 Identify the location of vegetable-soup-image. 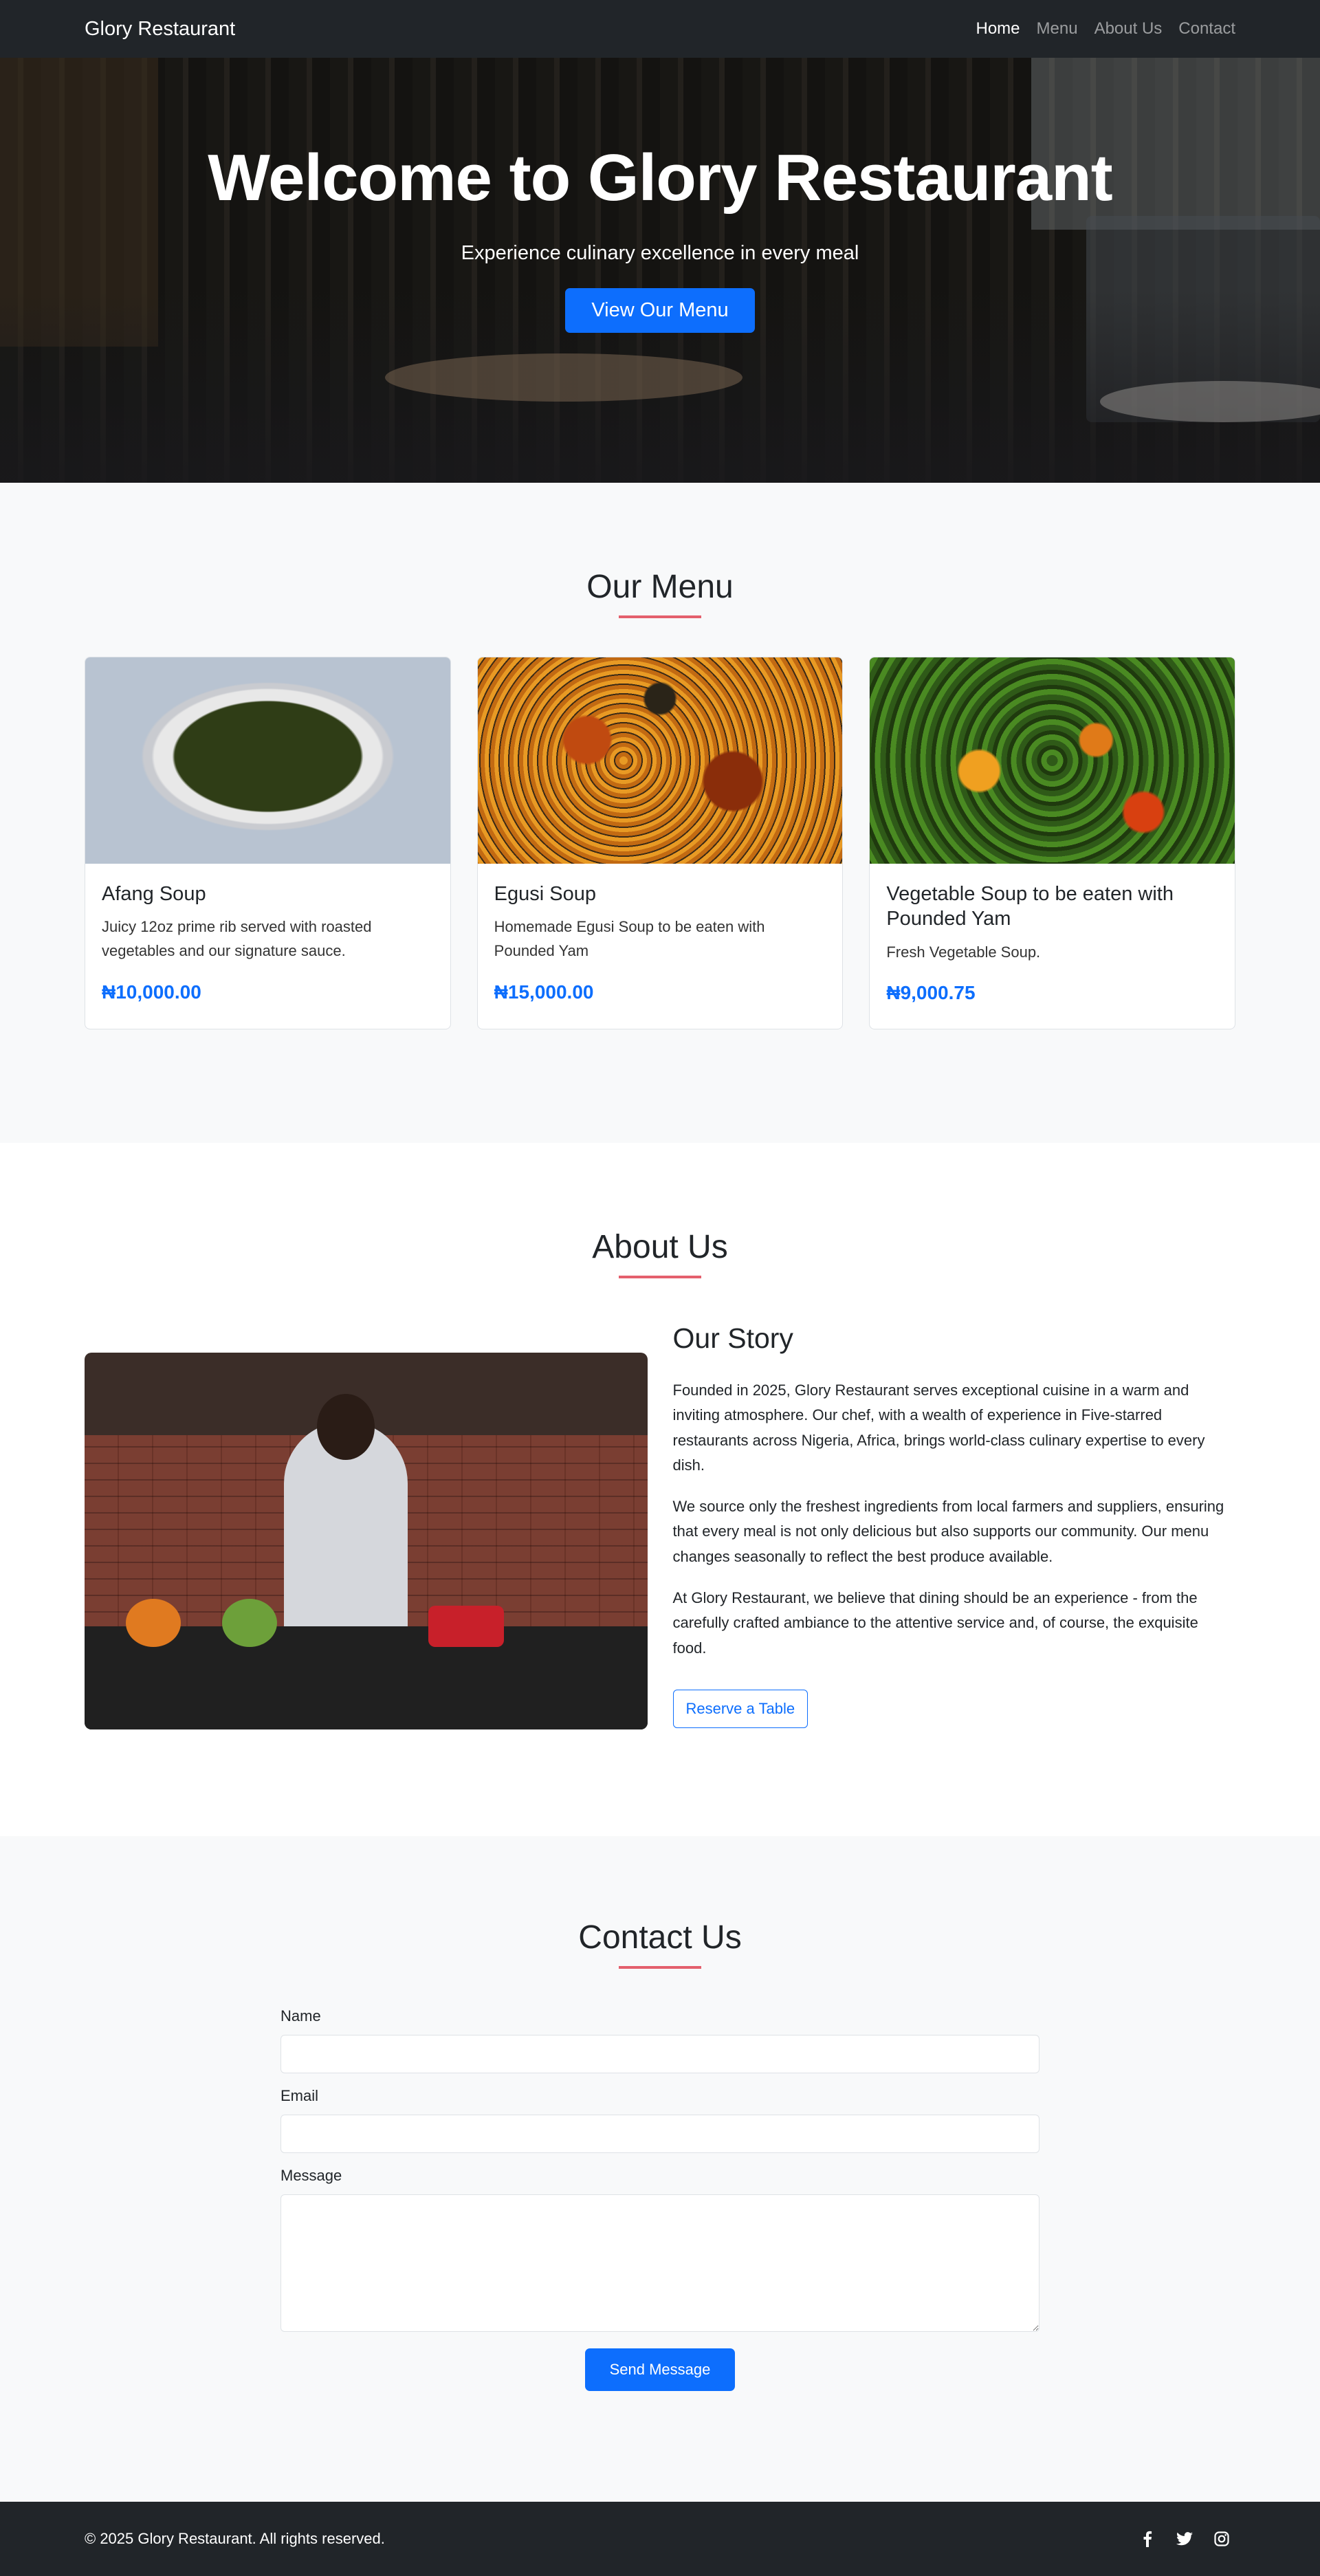
(1052, 760).